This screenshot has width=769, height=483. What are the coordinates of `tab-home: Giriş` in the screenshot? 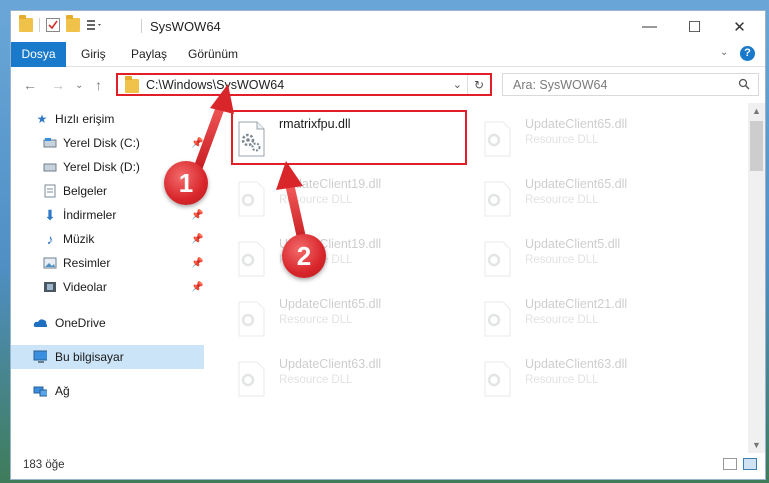 It's located at (93, 54).